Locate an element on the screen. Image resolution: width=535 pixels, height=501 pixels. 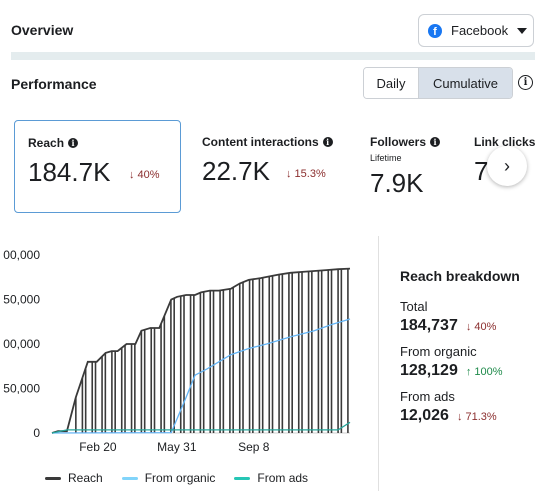
legend-item-ads: From ads is located at coordinates (271, 478).